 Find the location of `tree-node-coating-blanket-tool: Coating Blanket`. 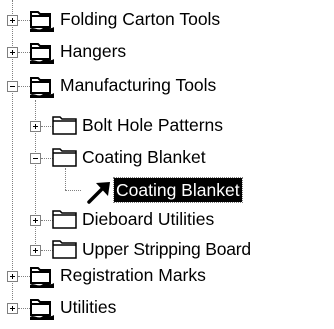

tree-node-coating-blanket-tool: Coating Blanket is located at coordinates (167, 190).